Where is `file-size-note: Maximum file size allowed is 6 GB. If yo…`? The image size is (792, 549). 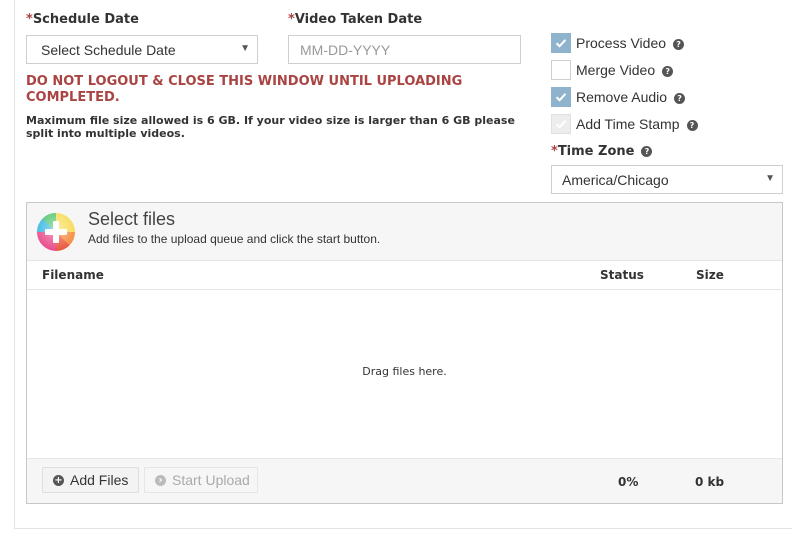
file-size-note: Maximum file size allowed is 6 GB. If yo… is located at coordinates (270, 127).